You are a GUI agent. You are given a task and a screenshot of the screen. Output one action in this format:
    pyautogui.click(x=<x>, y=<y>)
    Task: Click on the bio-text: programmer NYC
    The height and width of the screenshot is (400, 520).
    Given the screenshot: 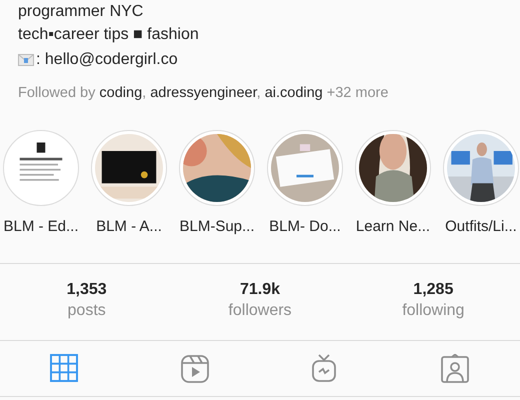 What is the action you would take?
    pyautogui.click(x=81, y=12)
    